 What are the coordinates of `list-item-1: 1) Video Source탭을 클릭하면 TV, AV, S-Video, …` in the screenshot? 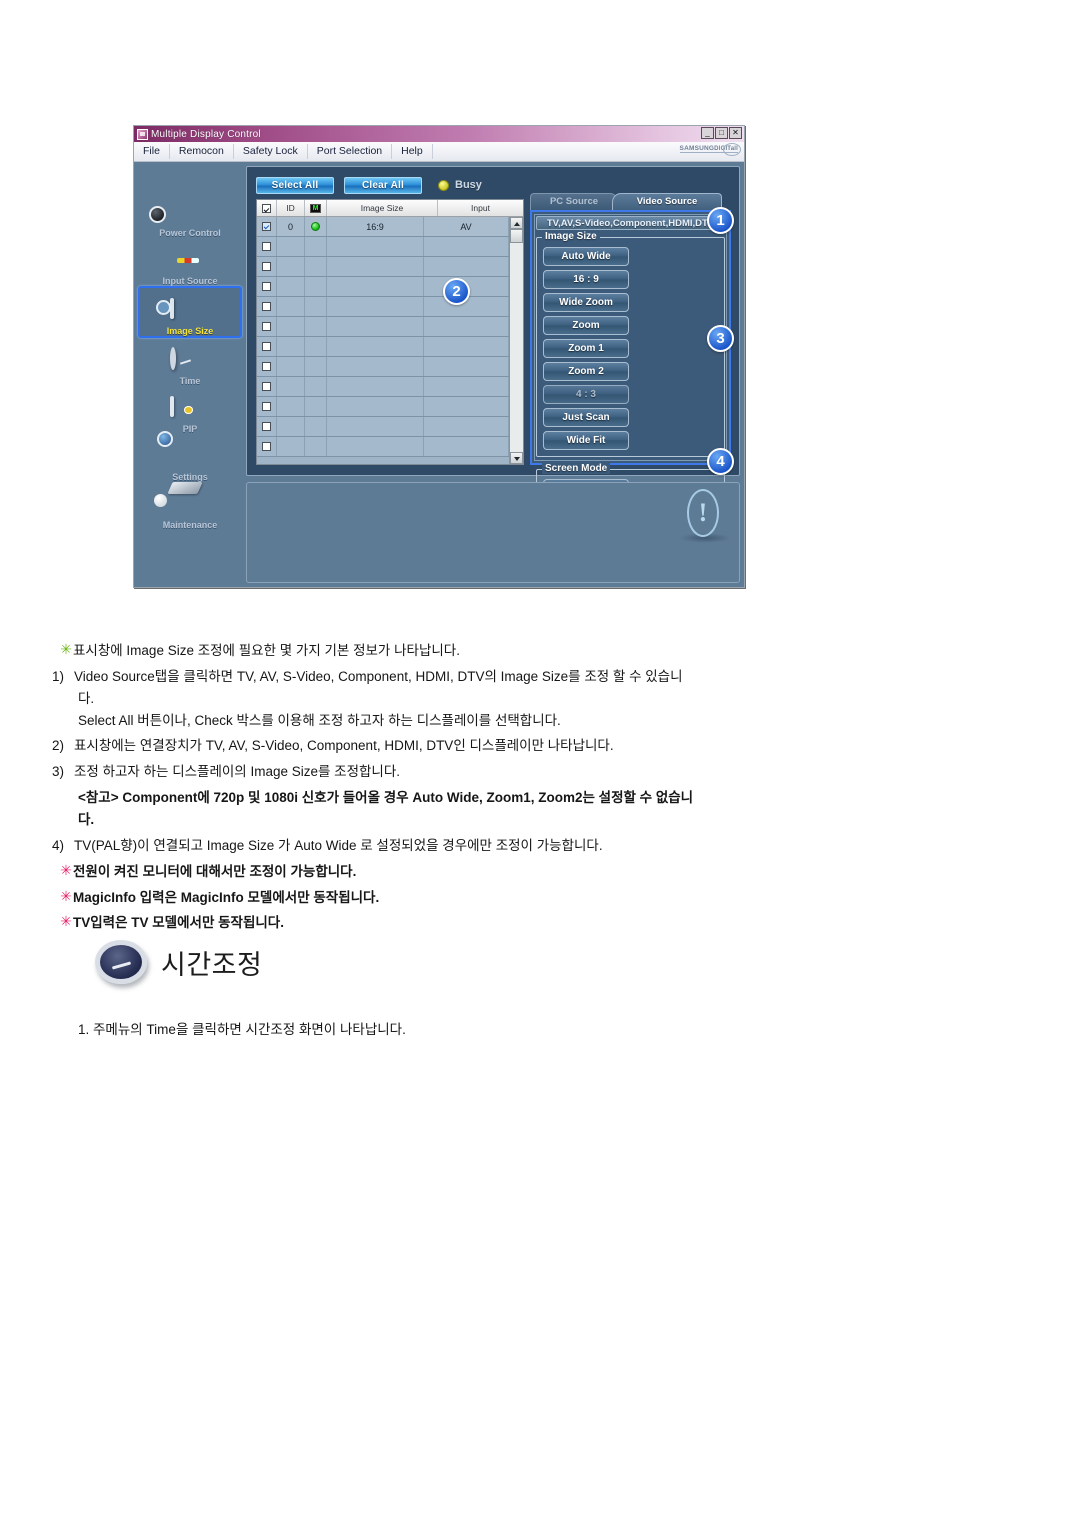 It's located at (540, 677).